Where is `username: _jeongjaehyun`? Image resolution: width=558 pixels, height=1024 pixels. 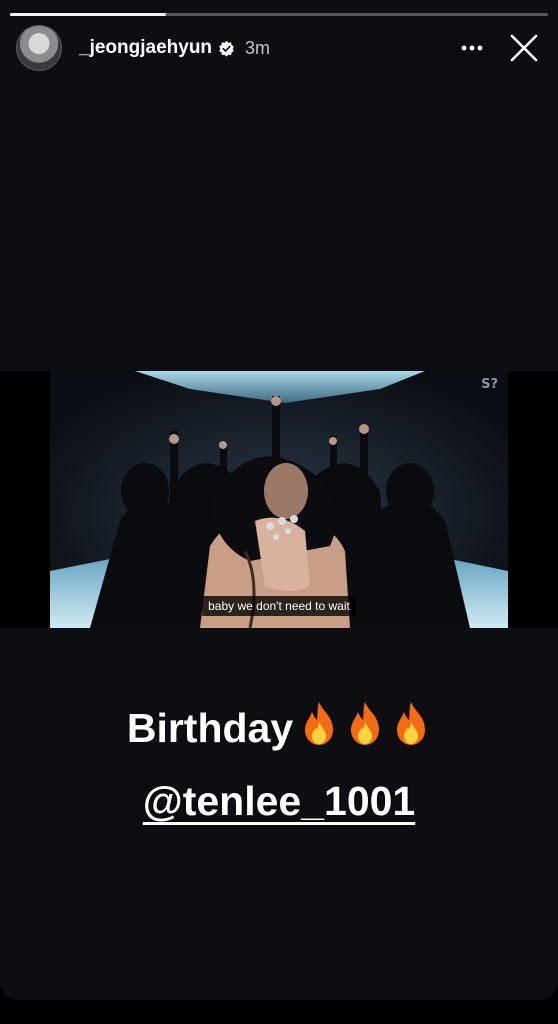 username: _jeongjaehyun is located at coordinates (145, 48).